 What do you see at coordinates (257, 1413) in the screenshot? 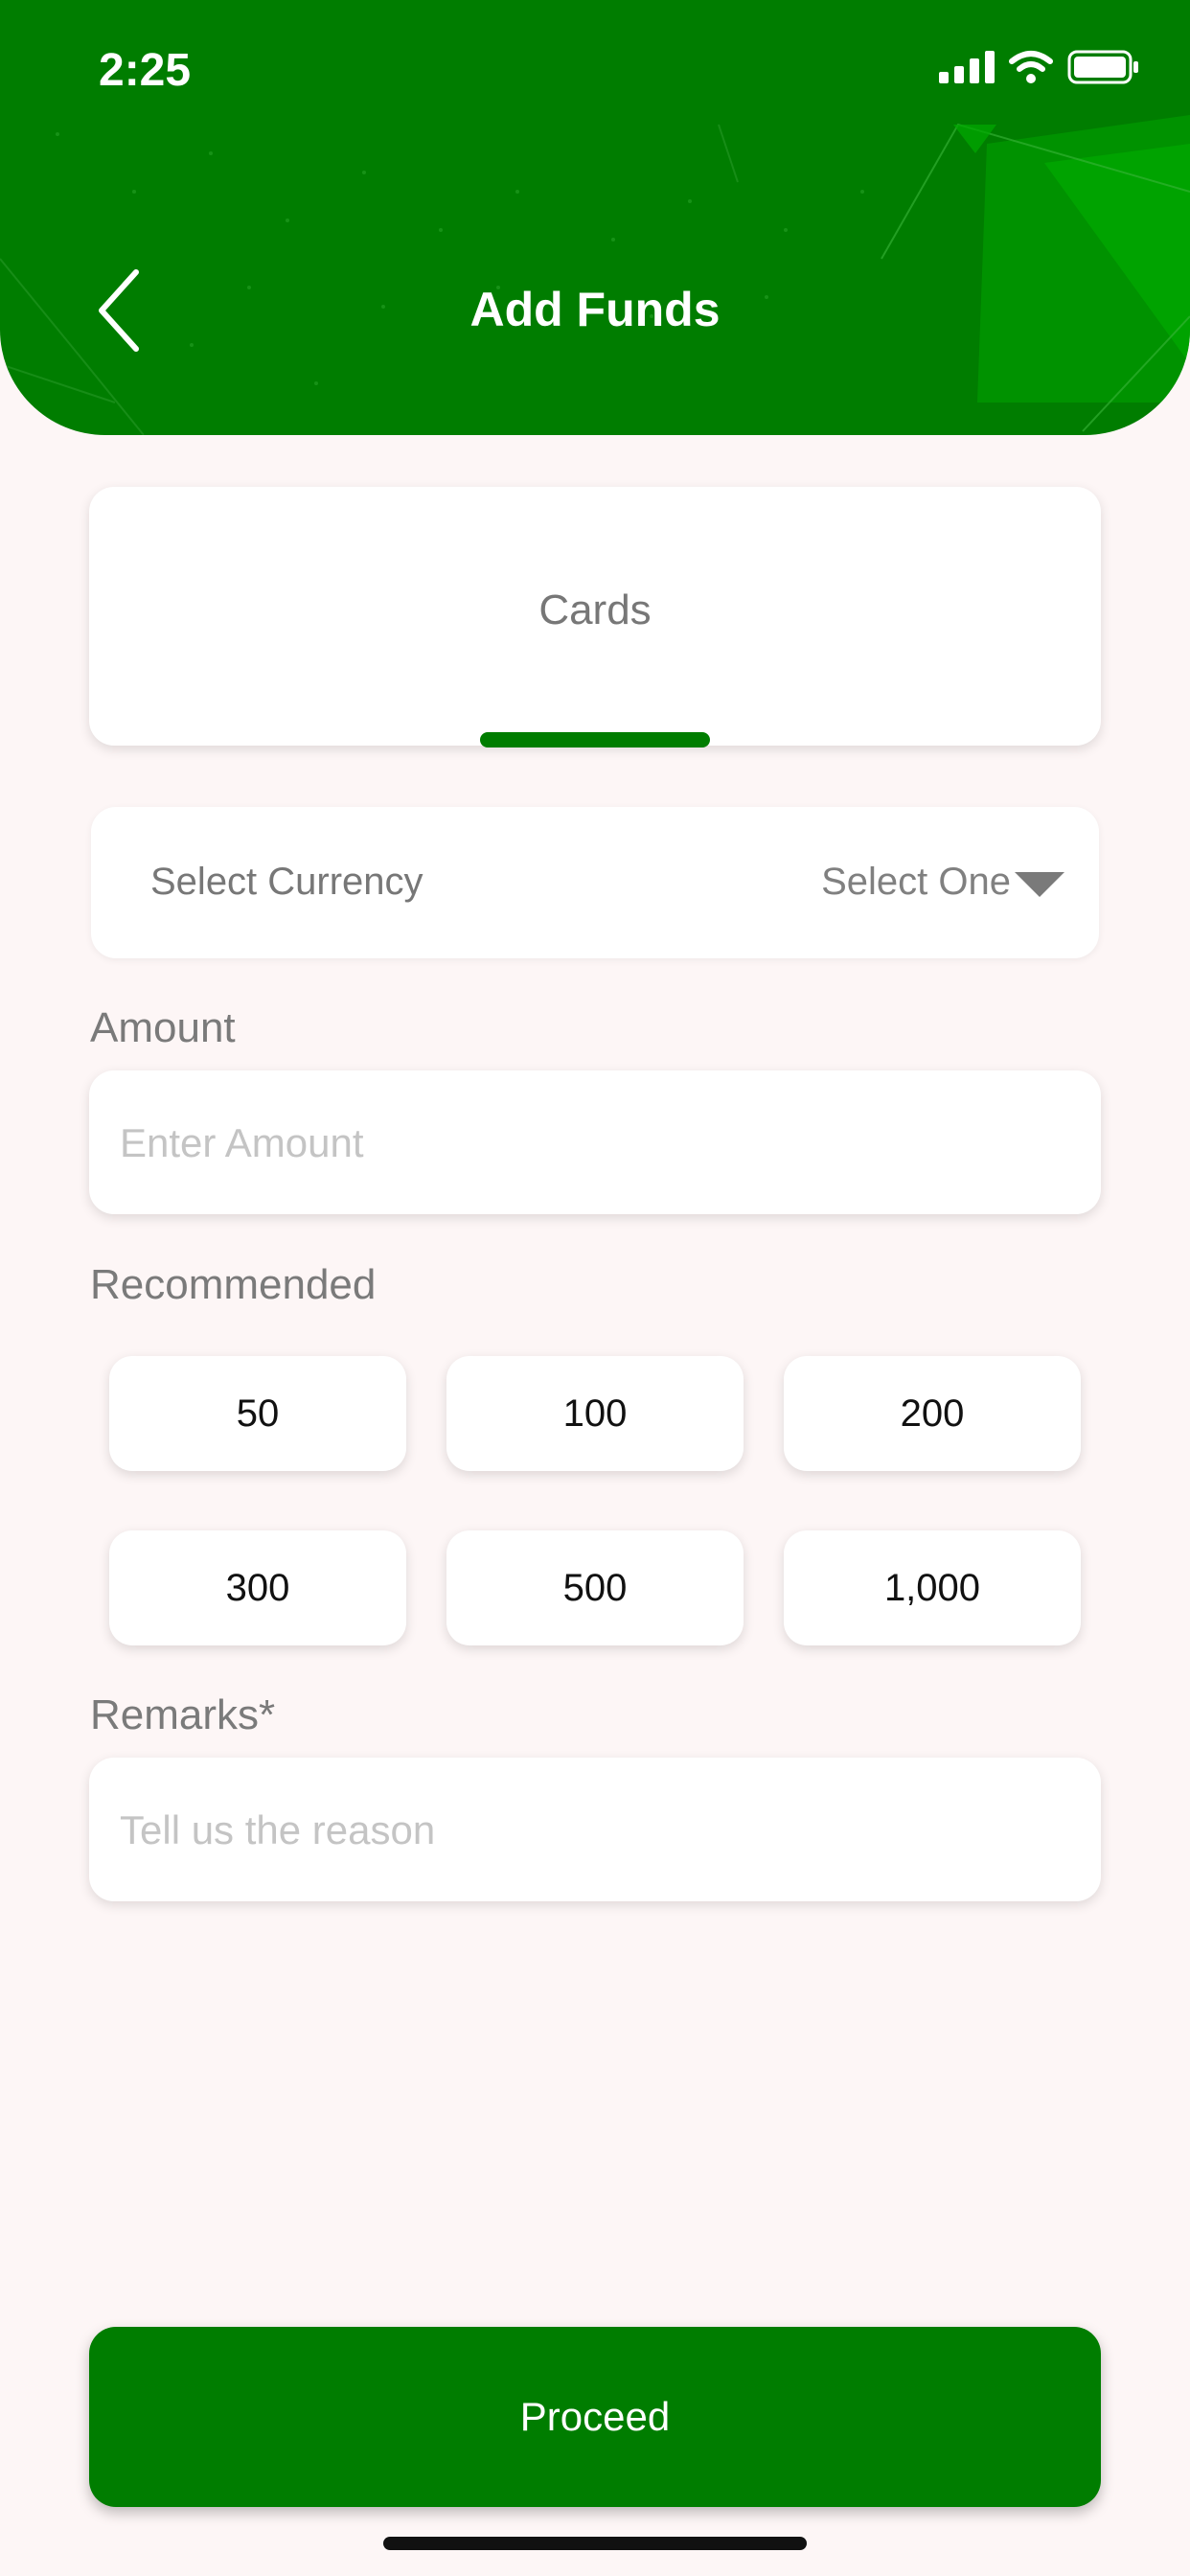
I see `recommended-amount-chip: 50` at bounding box center [257, 1413].